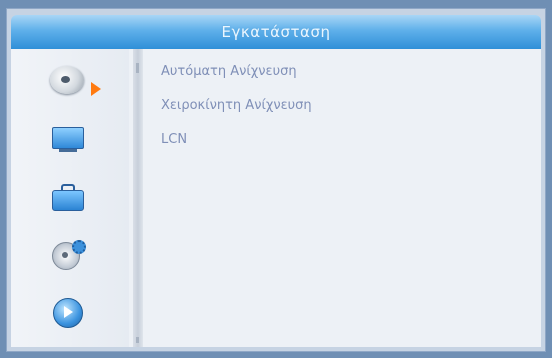 The image size is (552, 358). I want to click on play-icon, so click(67, 313).